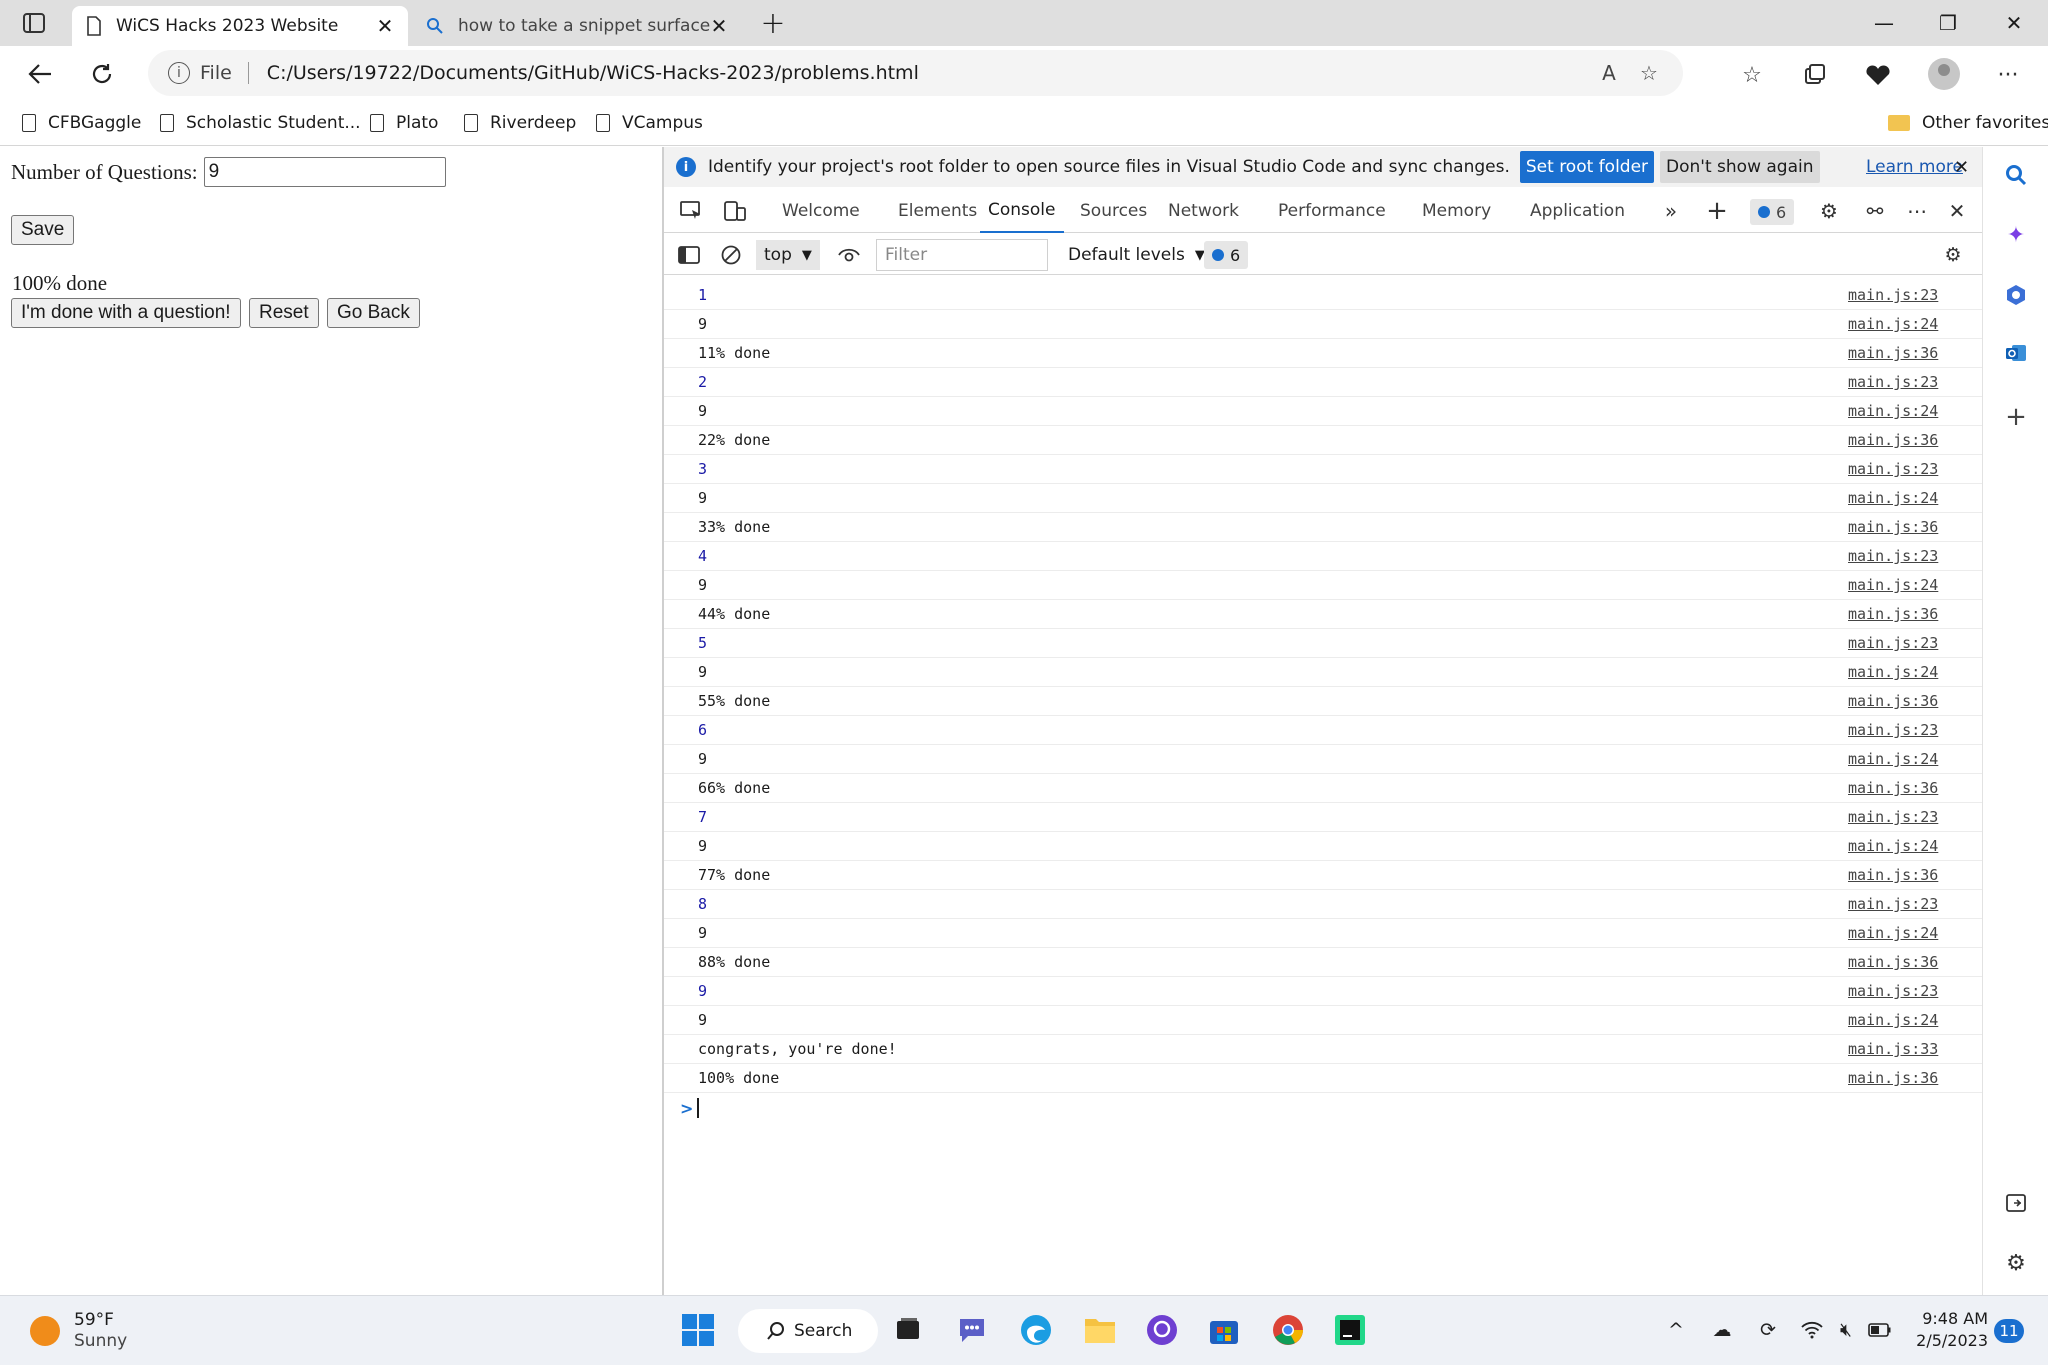  Describe the element at coordinates (1323, 1108) in the screenshot. I see `console-prompt: >` at that location.